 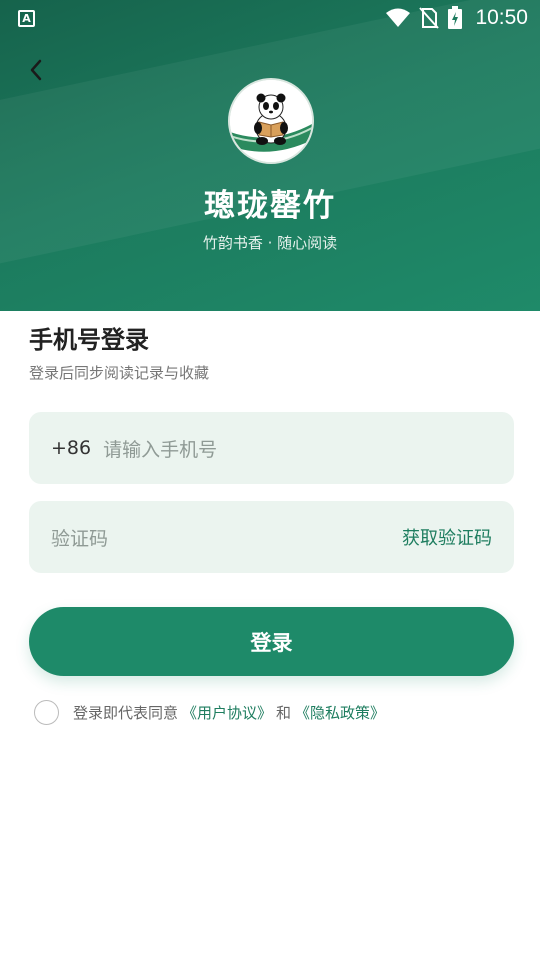 I want to click on app-logo, so click(x=271, y=121).